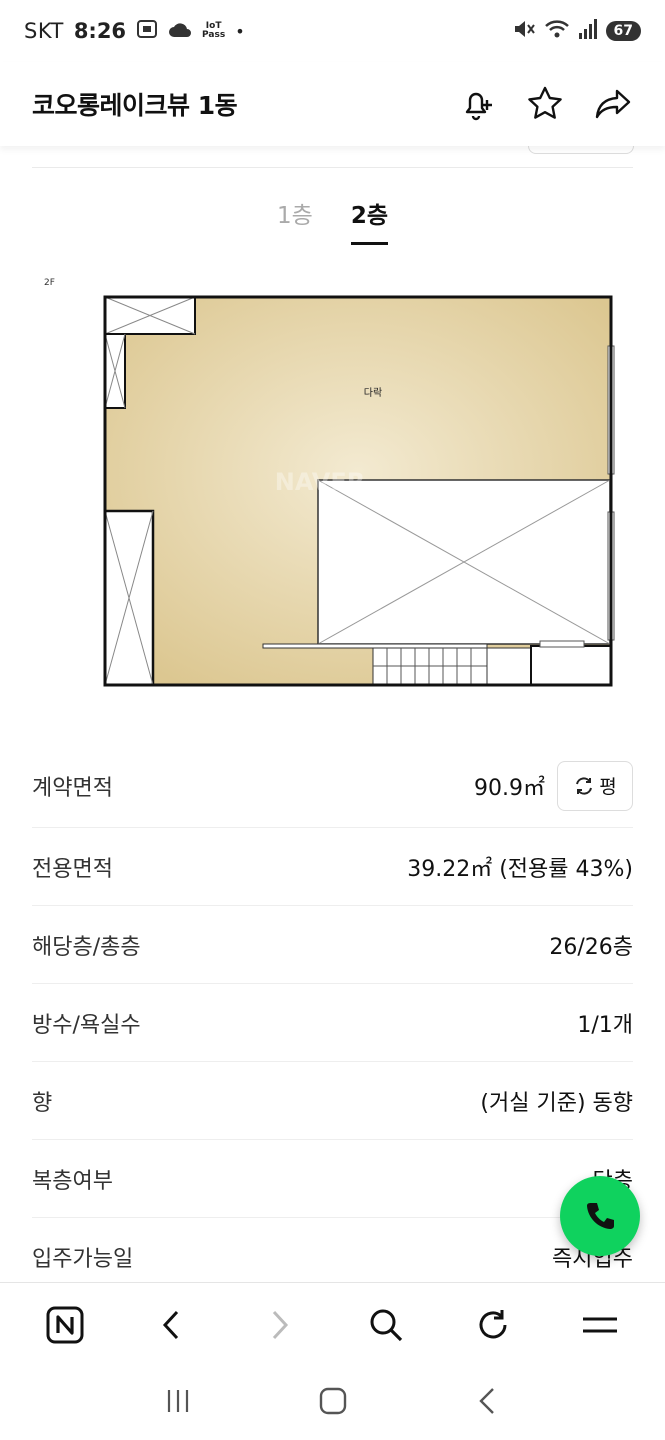  Describe the element at coordinates (595, 785) in the screenshot. I see `unit-toggle-button: 평` at that location.